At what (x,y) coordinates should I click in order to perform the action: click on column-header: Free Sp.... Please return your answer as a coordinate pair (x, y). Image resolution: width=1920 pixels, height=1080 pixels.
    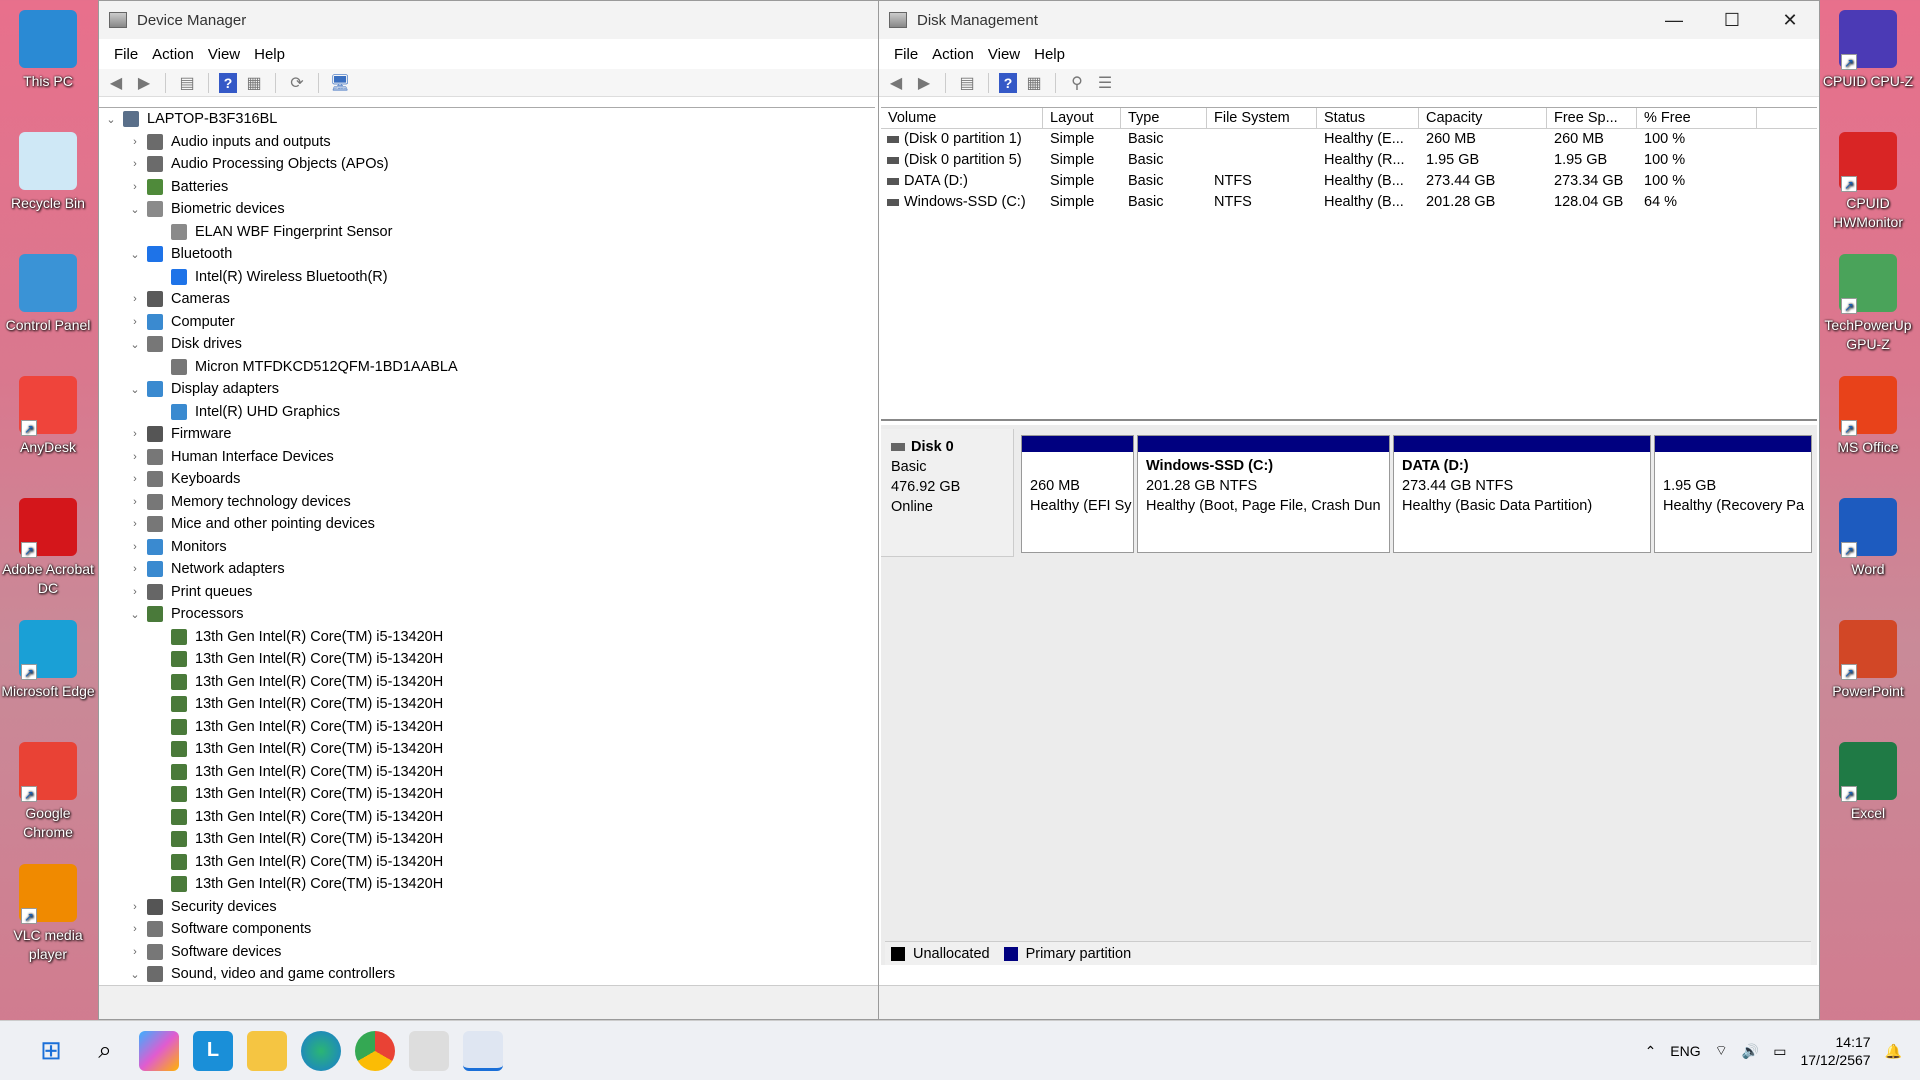
    Looking at the image, I should click on (1592, 118).